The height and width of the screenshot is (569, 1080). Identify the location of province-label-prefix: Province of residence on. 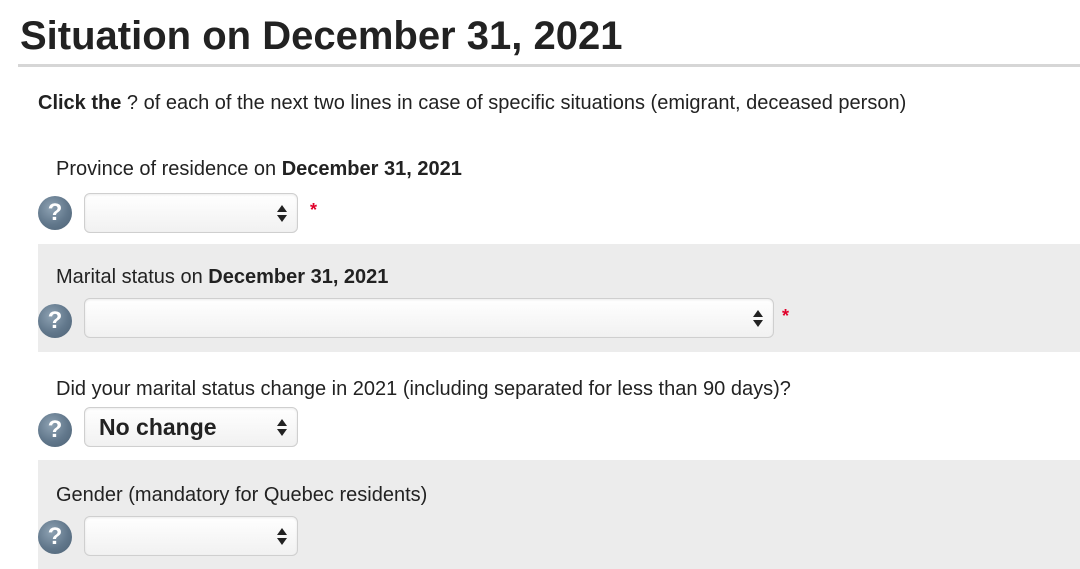
(169, 169).